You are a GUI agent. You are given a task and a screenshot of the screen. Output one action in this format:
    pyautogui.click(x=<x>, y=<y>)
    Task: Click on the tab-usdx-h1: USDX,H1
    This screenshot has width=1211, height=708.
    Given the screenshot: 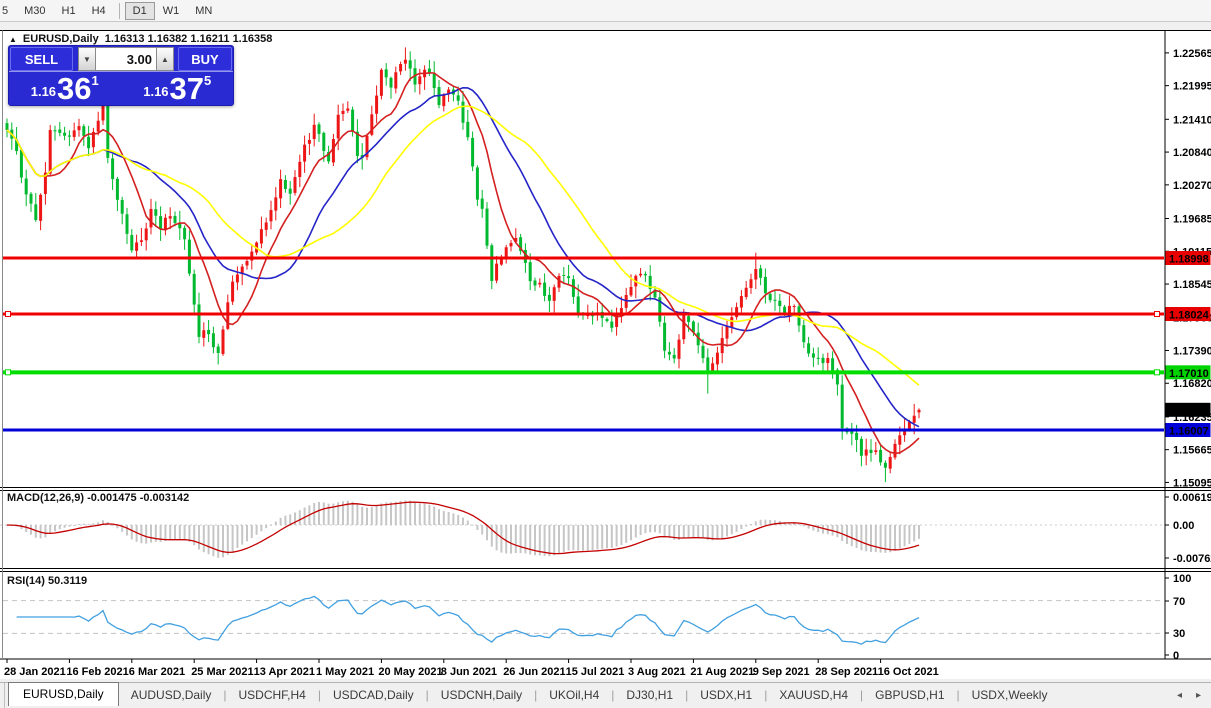 What is the action you would take?
    pyautogui.click(x=726, y=695)
    